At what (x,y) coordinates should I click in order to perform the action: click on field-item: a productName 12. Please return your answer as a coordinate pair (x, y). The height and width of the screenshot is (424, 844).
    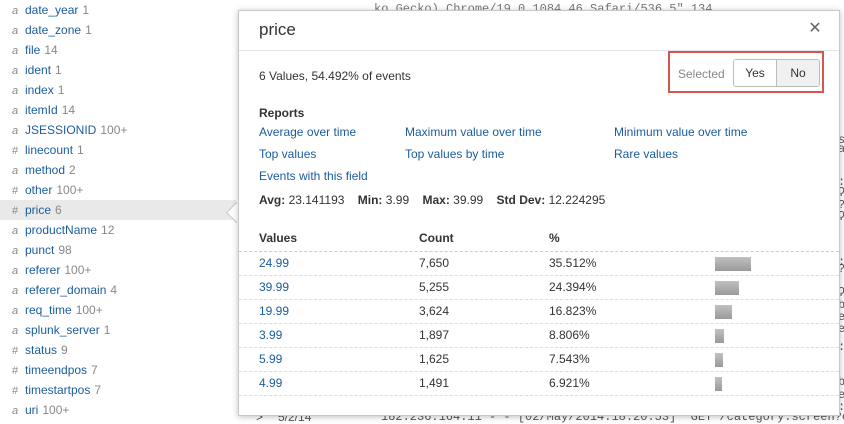
    Looking at the image, I should click on (118, 230).